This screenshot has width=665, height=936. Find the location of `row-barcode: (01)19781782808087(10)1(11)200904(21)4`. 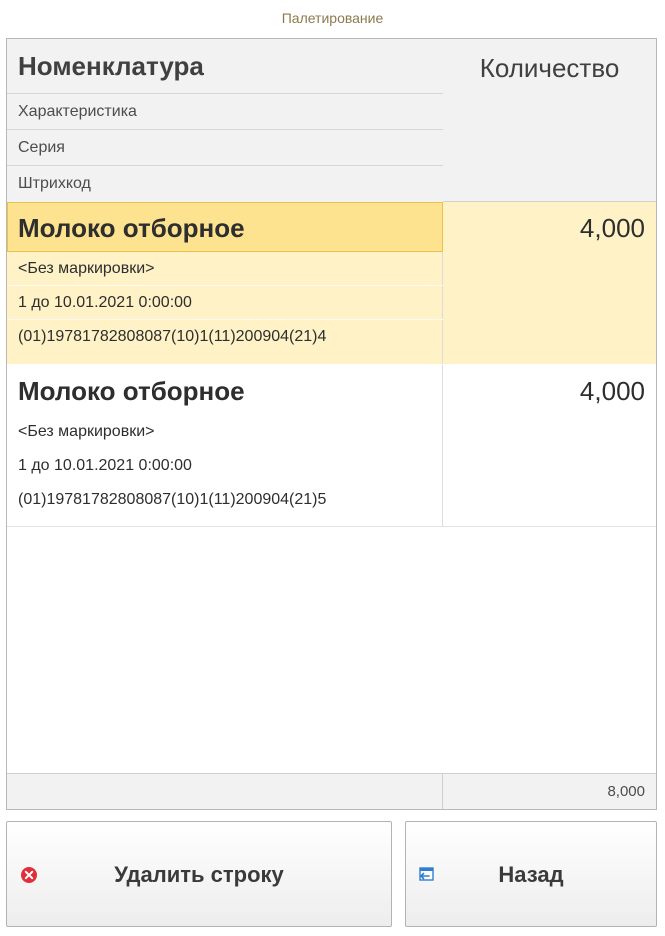

row-barcode: (01)19781782808087(10)1(11)200904(21)4 is located at coordinates (225, 337).